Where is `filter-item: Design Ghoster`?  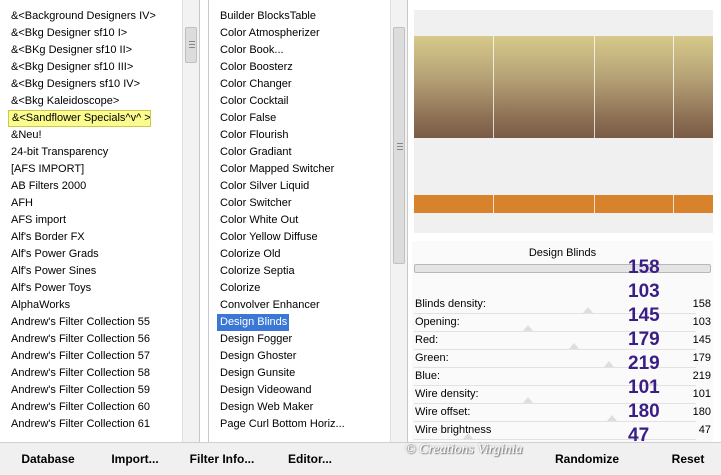
filter-item: Design Ghoster is located at coordinates (306, 356).